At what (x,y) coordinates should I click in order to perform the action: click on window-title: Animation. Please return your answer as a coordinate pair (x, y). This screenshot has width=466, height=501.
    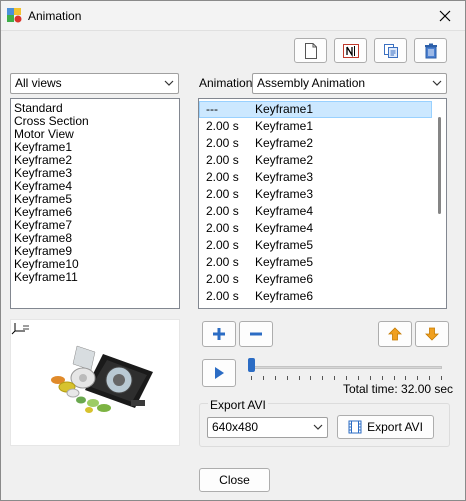
    Looking at the image, I should click on (55, 16).